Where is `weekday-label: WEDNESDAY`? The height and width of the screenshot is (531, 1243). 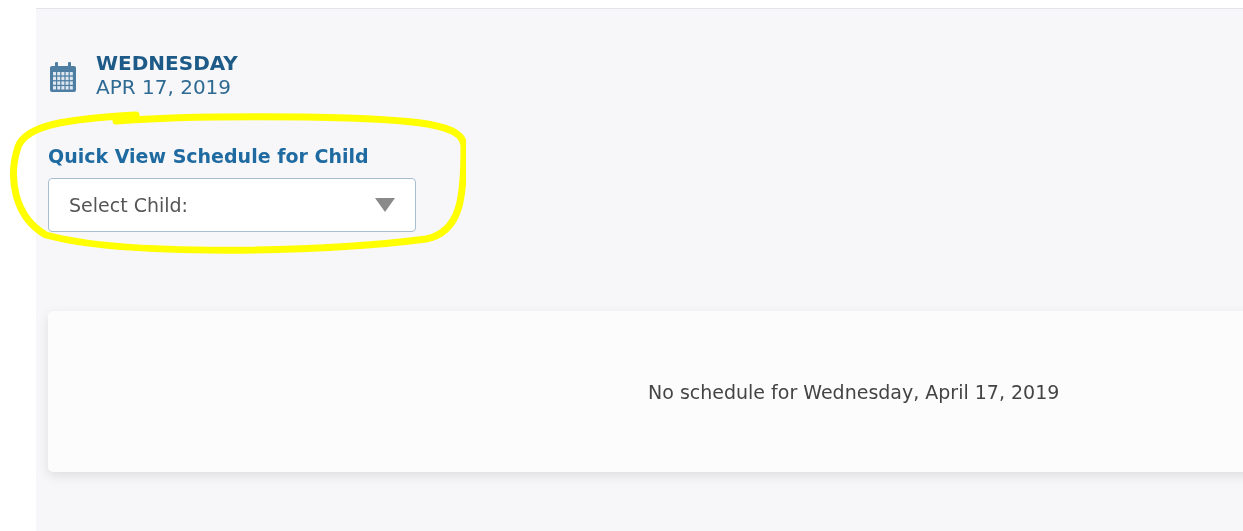 weekday-label: WEDNESDAY is located at coordinates (167, 63).